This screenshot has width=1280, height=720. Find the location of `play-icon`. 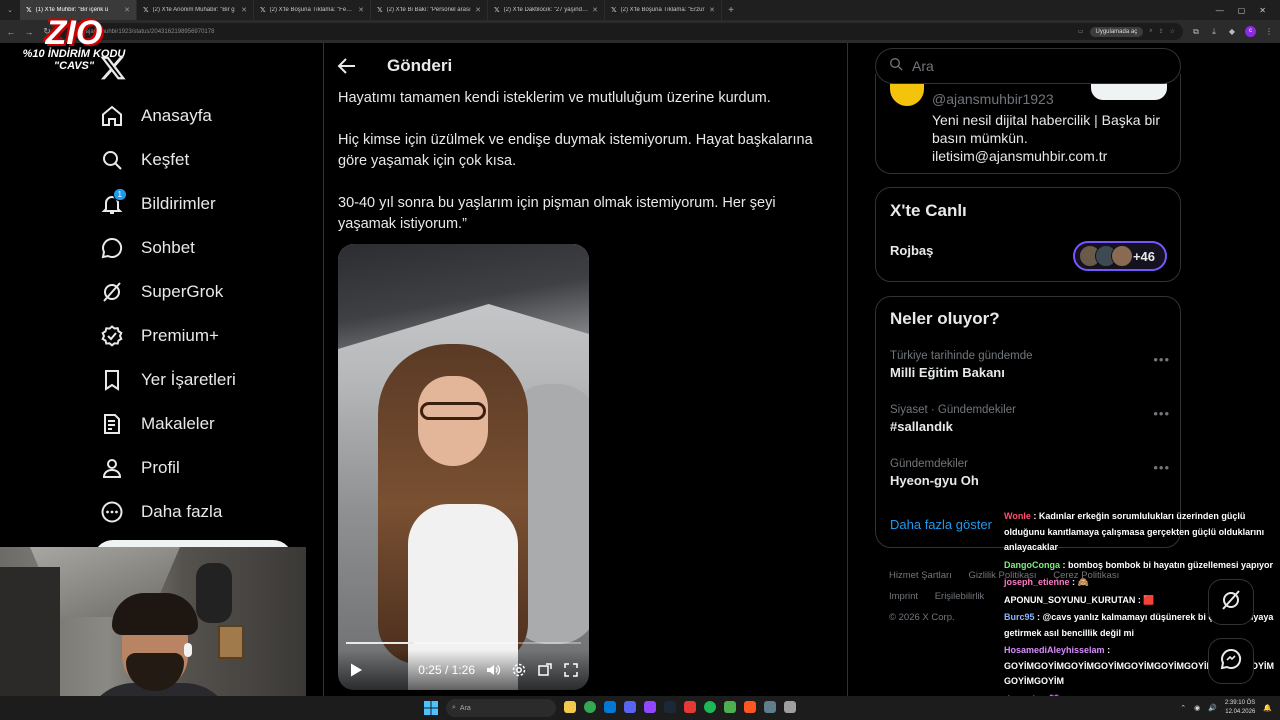

play-icon is located at coordinates (356, 670).